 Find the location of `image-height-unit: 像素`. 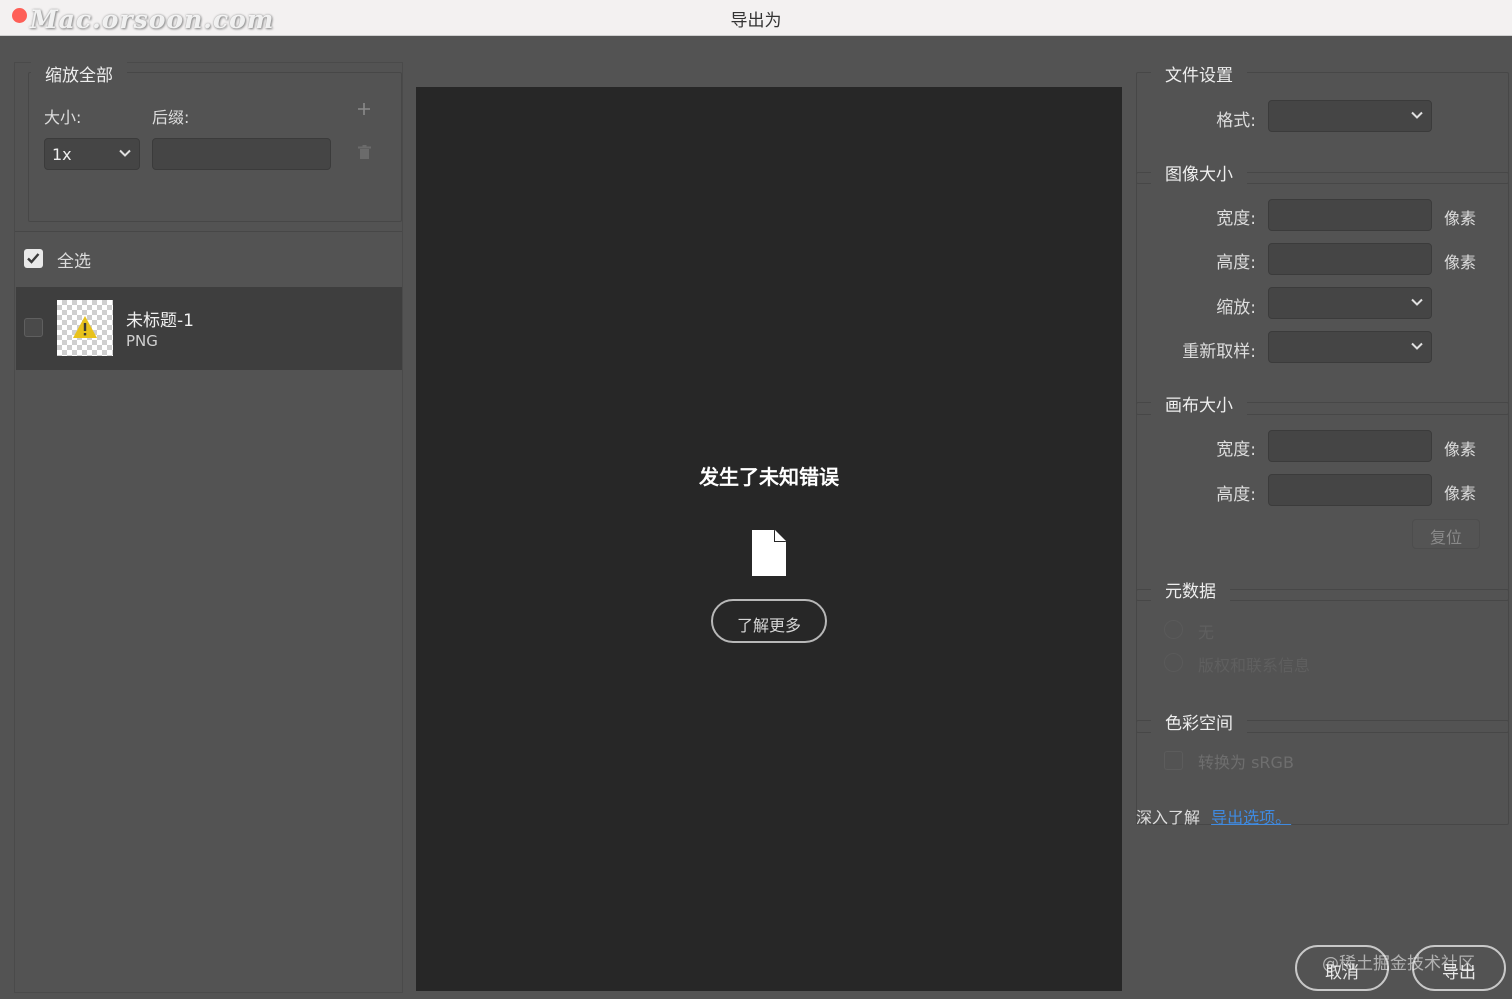

image-height-unit: 像素 is located at coordinates (1460, 262).